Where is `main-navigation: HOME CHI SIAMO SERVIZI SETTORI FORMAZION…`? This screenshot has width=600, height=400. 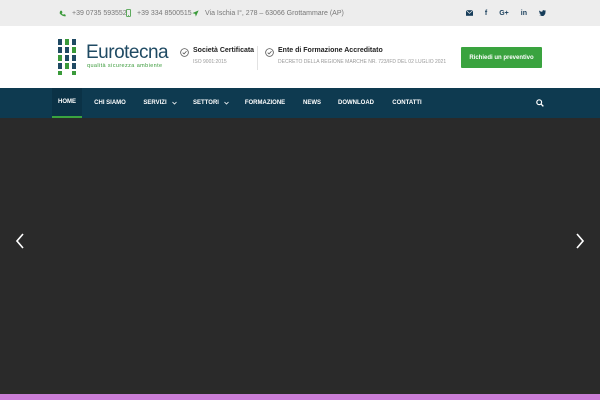
main-navigation: HOME CHI SIAMO SERVIZI SETTORI FORMAZION… is located at coordinates (300, 103).